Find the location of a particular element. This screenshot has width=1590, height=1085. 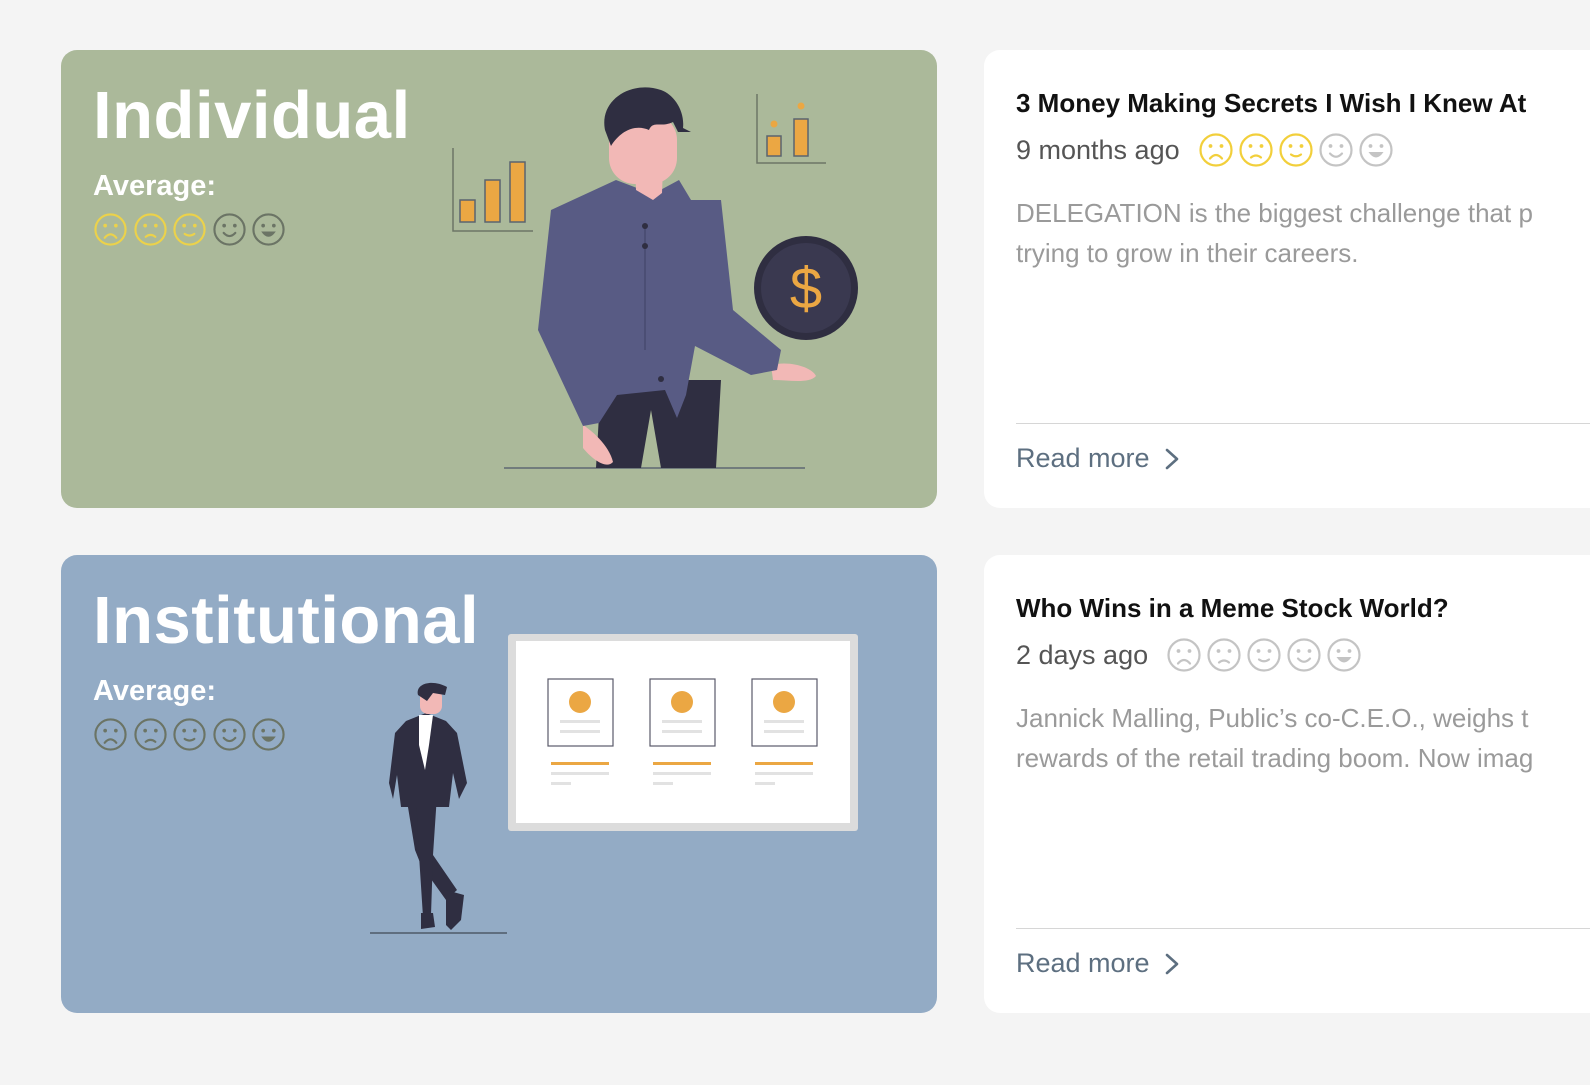

presentation-board-icon is located at coordinates (683, 732).